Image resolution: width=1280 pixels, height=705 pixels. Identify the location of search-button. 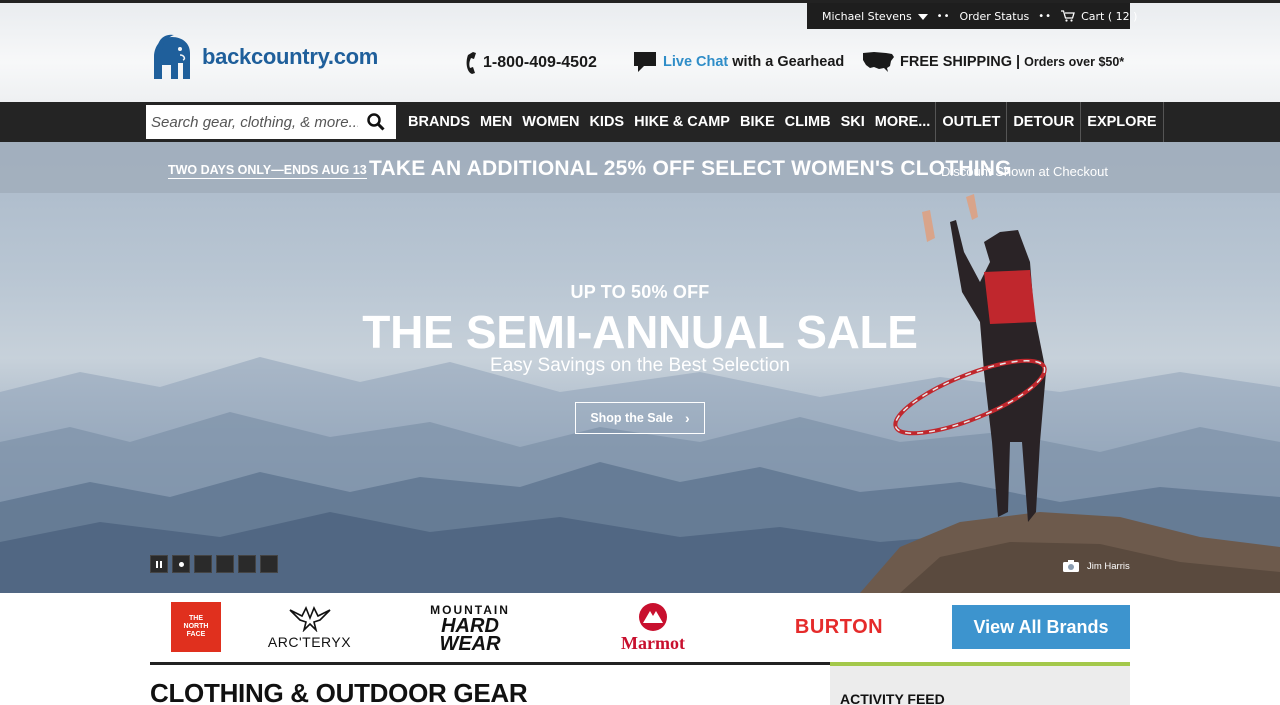
(376, 122).